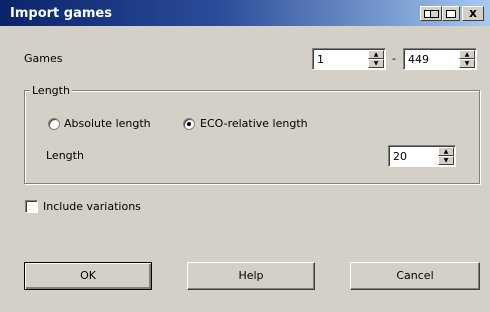 This screenshot has height=312, width=490. Describe the element at coordinates (400, 156) in the screenshot. I see `length-value: 20` at that location.